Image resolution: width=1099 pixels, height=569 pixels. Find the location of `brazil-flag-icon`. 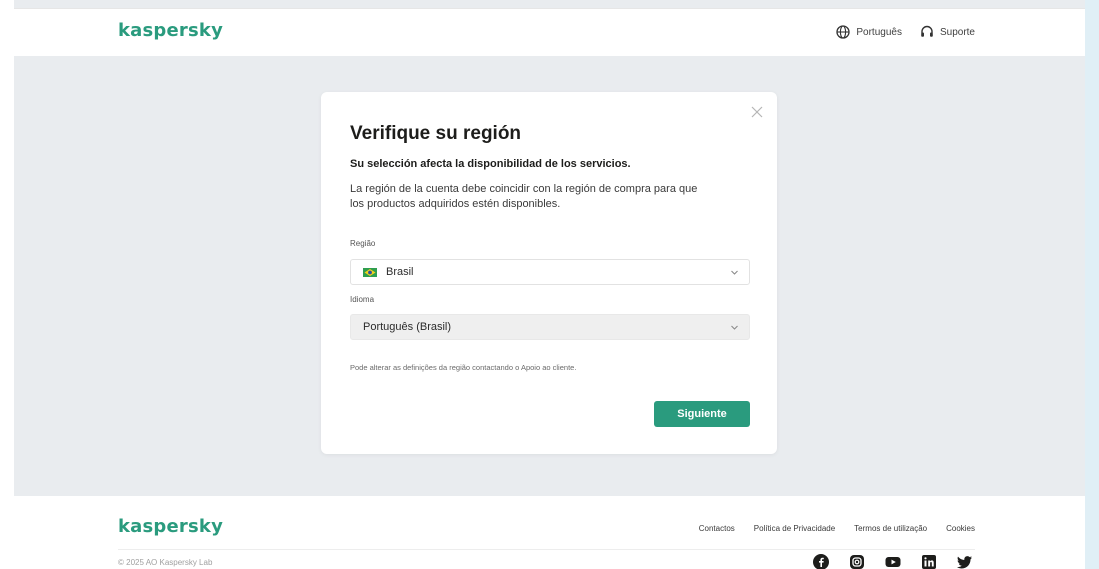

brazil-flag-icon is located at coordinates (370, 272).